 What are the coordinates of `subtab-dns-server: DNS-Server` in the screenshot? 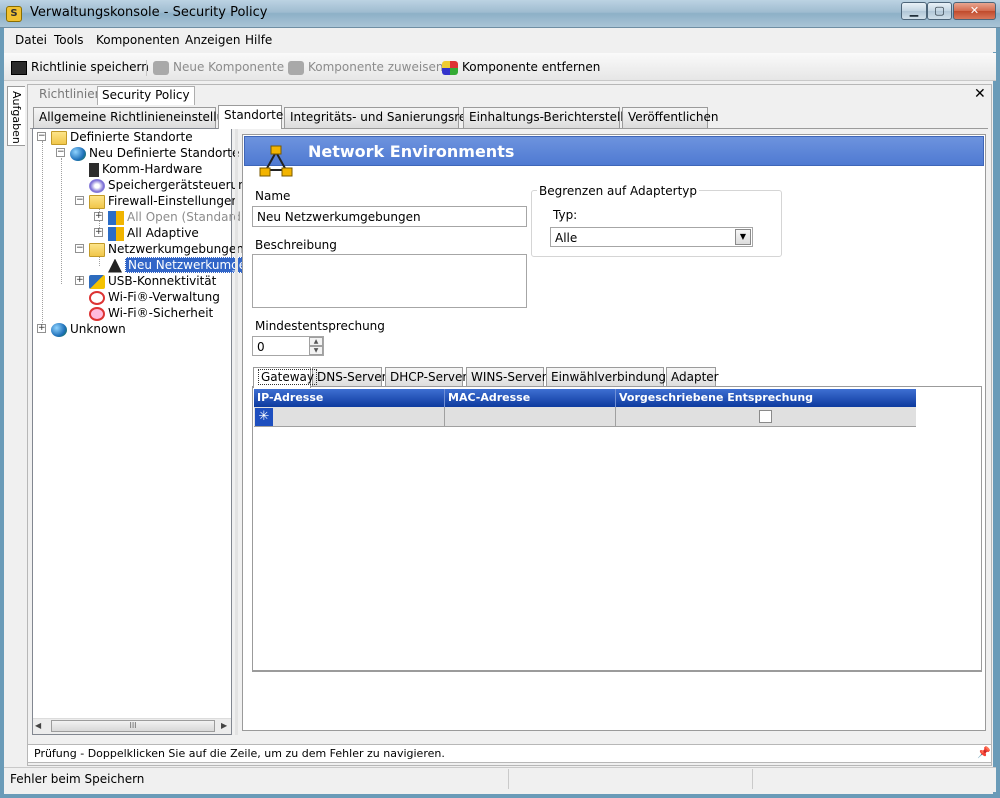 It's located at (349, 377).